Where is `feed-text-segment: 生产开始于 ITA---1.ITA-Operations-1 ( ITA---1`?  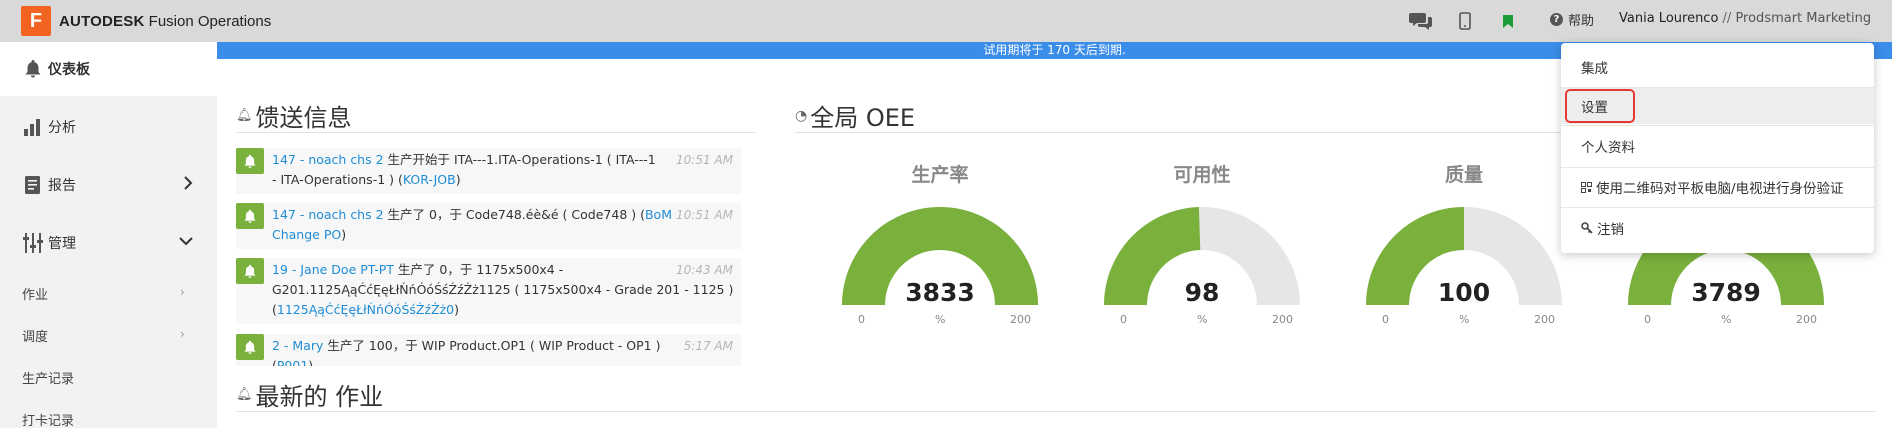
feed-text-segment: 生产开始于 ITA---1.ITA-Operations-1 ( ITA---1 is located at coordinates (519, 159).